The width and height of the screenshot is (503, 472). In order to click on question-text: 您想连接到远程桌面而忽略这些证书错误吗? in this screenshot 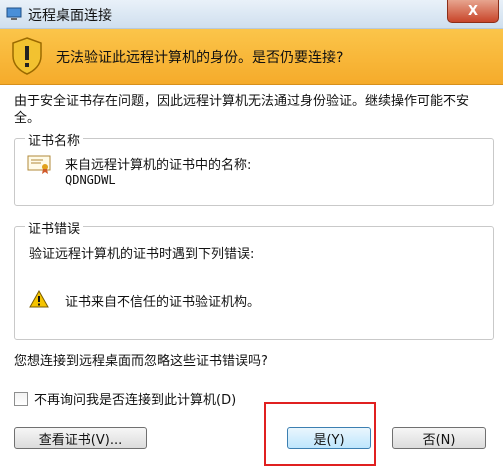, I will do `click(141, 361)`.